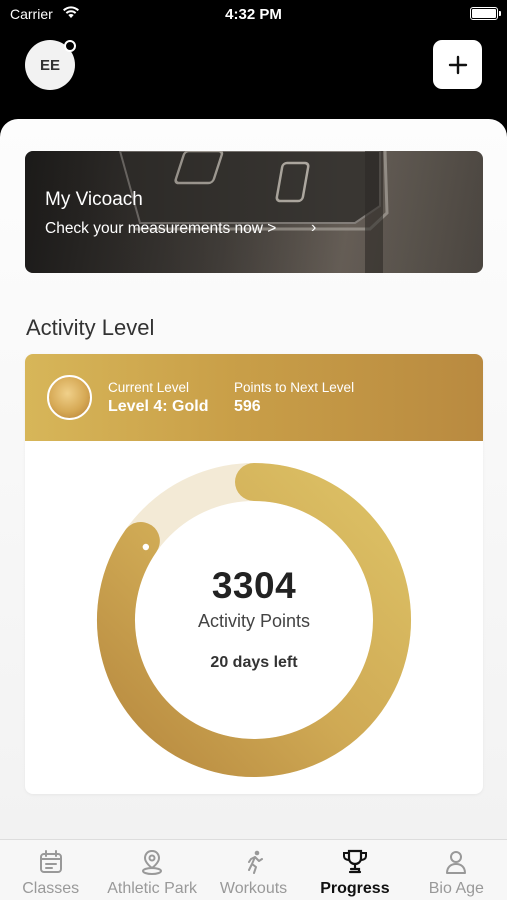 The width and height of the screenshot is (507, 900). I want to click on add-button, so click(457, 64).